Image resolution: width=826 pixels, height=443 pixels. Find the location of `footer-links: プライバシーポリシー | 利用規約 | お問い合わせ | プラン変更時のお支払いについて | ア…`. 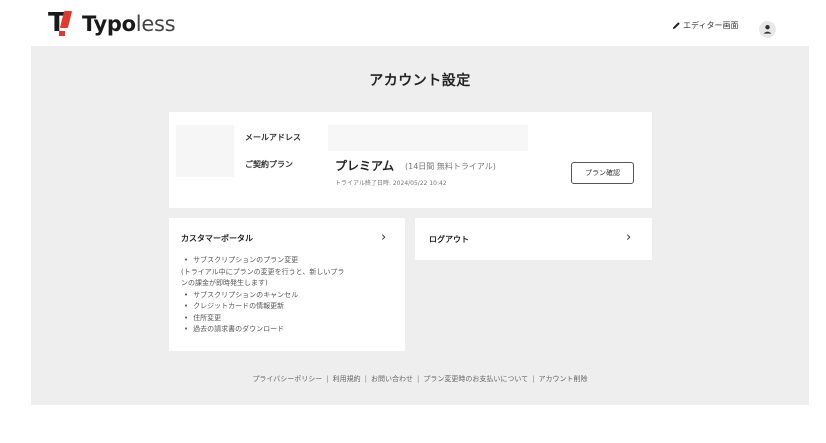

footer-links: プライバシーポリシー | 利用規約 | お問い合わせ | プラン変更時のお支払いについて | ア… is located at coordinates (420, 379).